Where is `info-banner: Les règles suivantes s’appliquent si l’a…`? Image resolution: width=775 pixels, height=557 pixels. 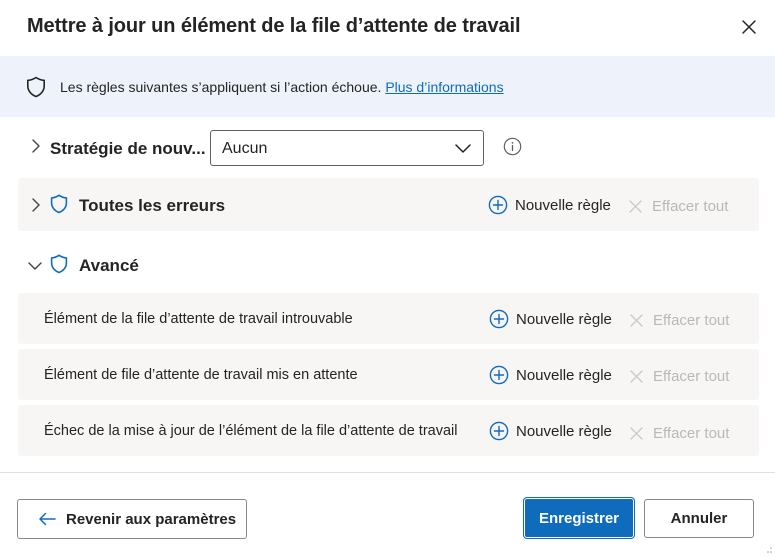 info-banner: Les règles suivantes s’appliquent si l’a… is located at coordinates (387, 86).